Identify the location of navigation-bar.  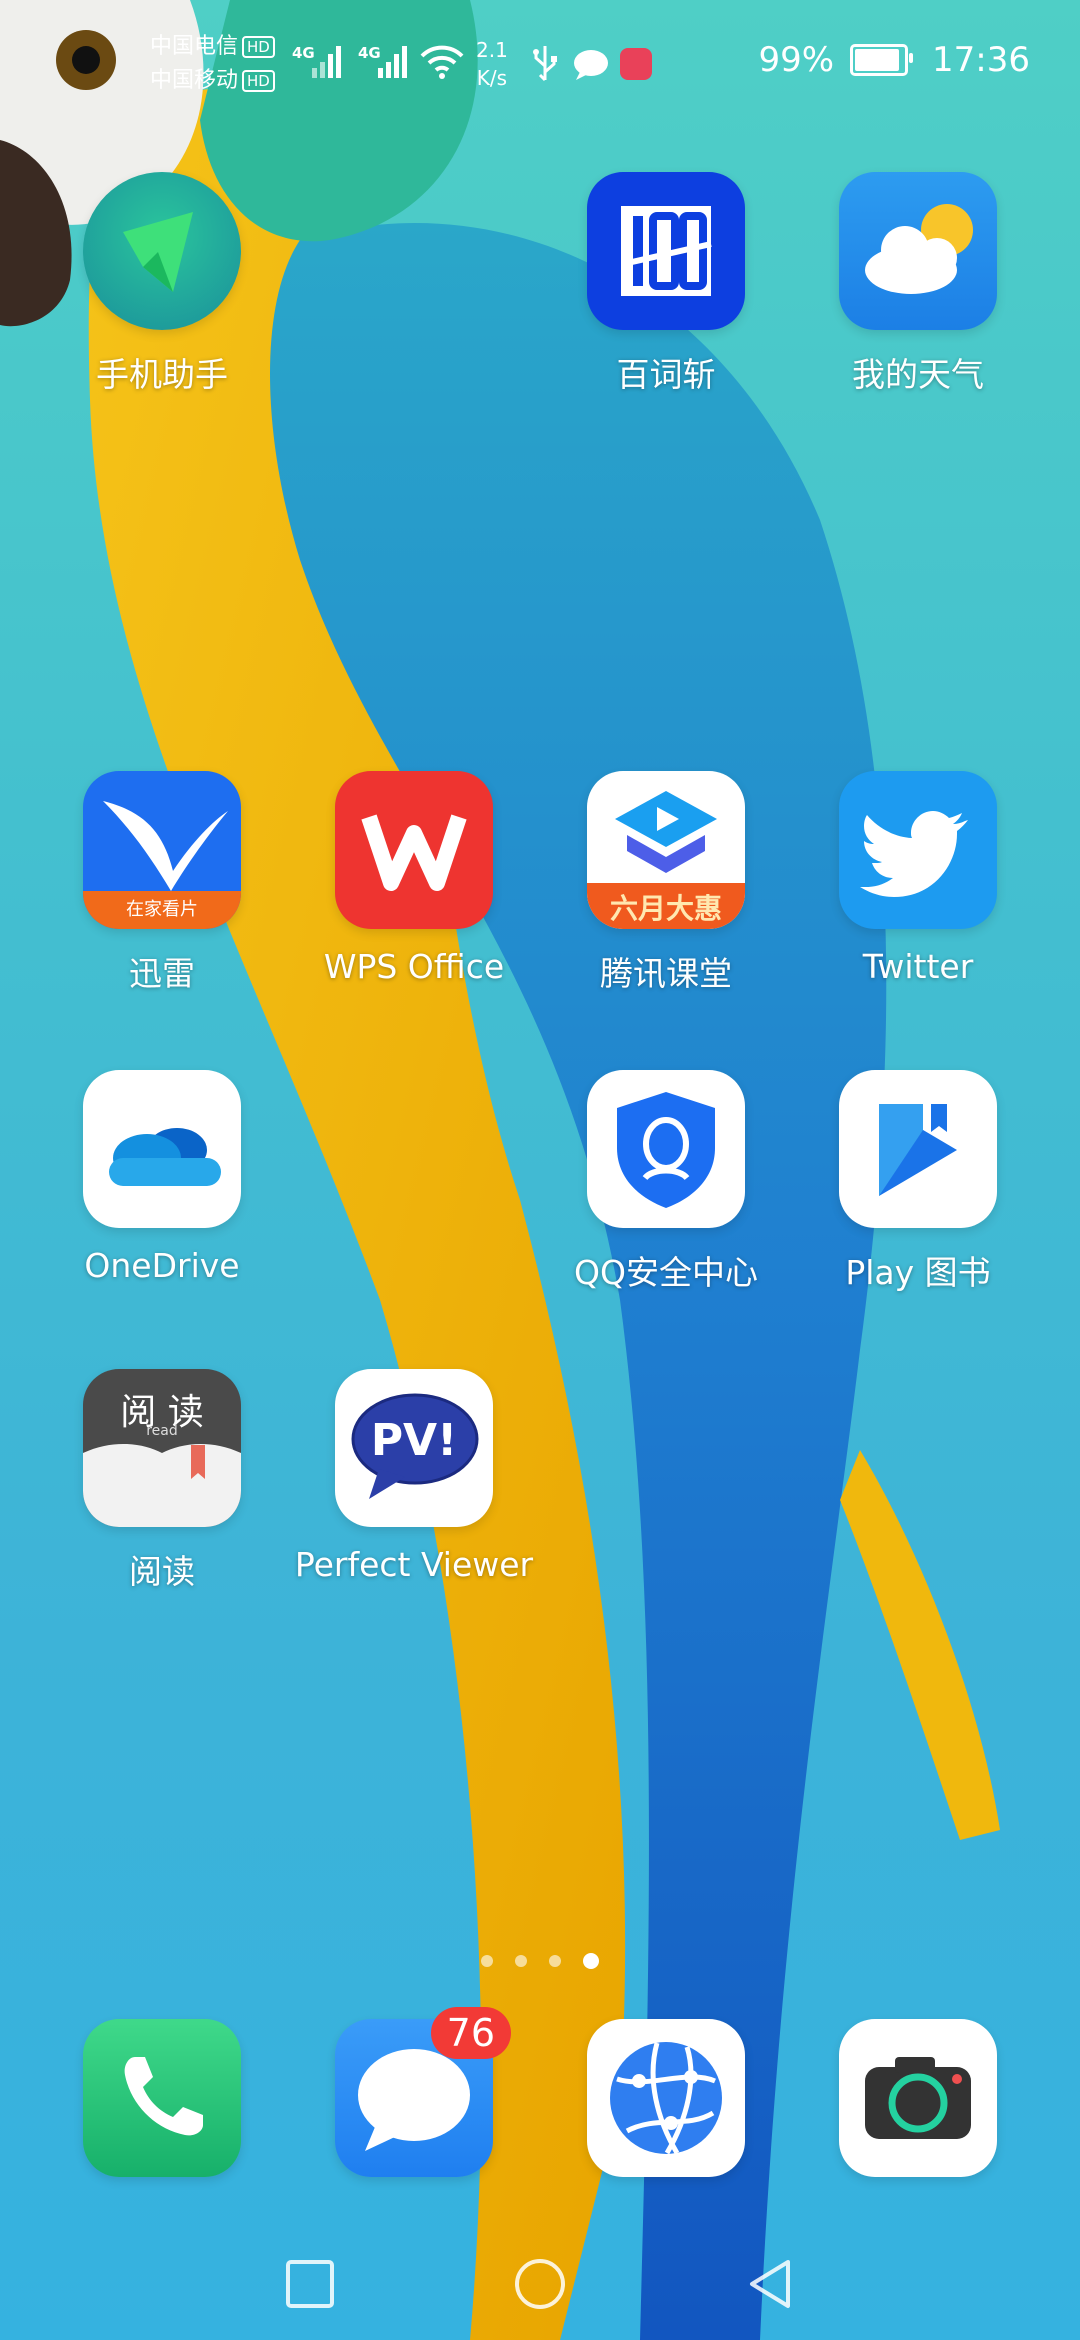
(540, 2280).